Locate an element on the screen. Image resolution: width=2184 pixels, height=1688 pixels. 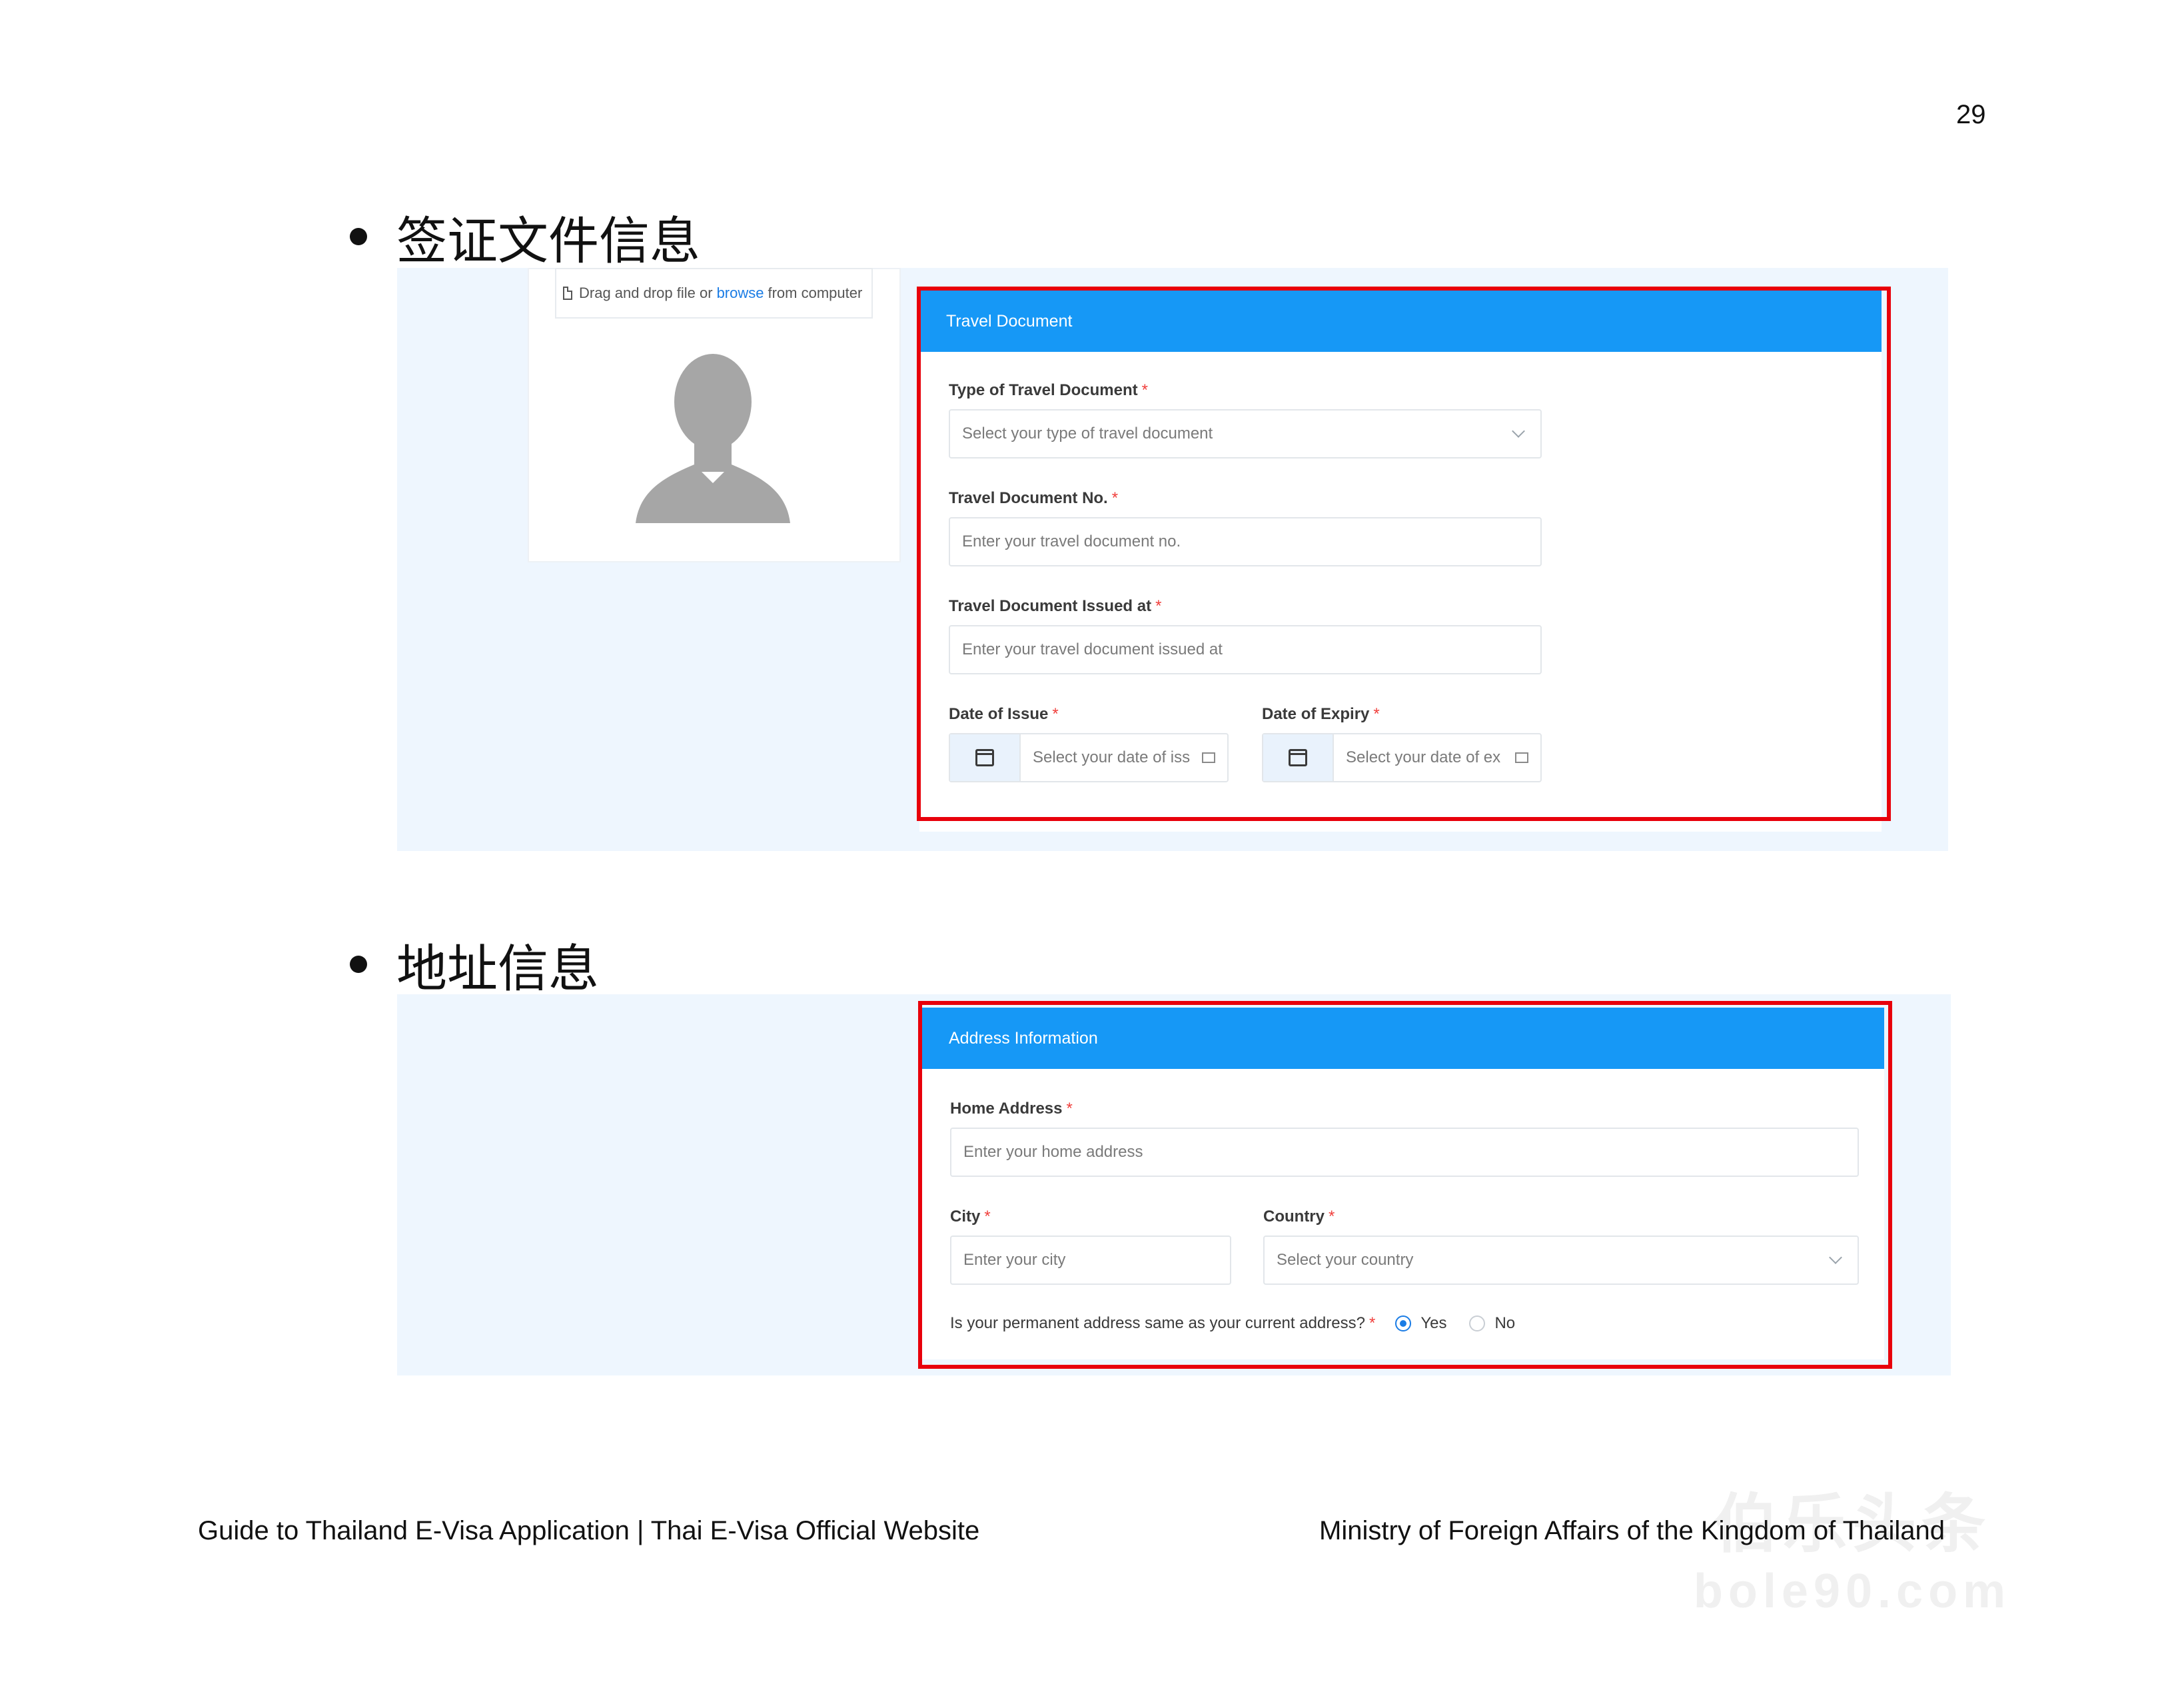
travel-document-header: Travel Document is located at coordinates (1400, 321).